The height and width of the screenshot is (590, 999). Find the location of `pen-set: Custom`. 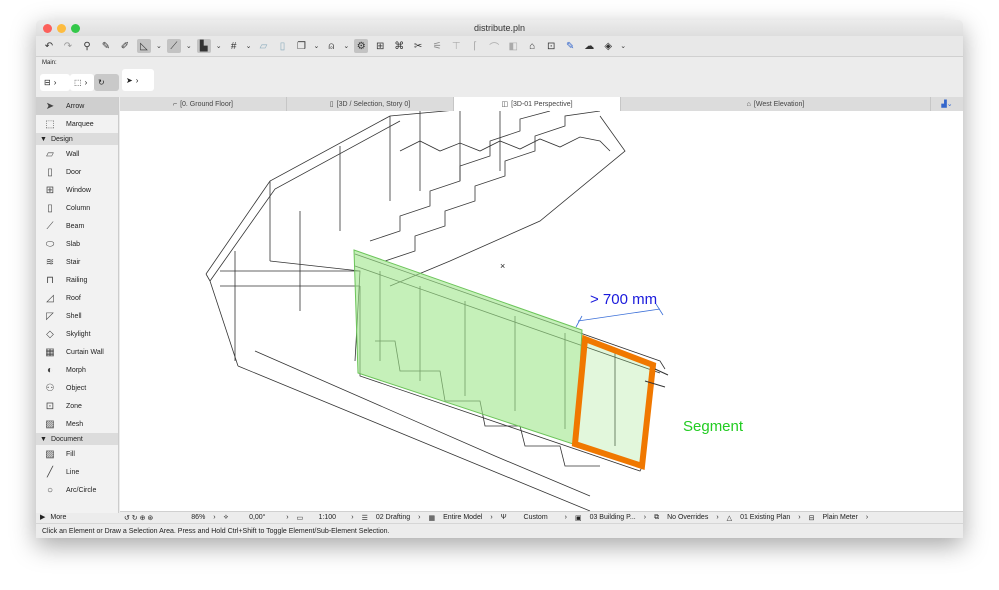

pen-set: Custom is located at coordinates (536, 517).